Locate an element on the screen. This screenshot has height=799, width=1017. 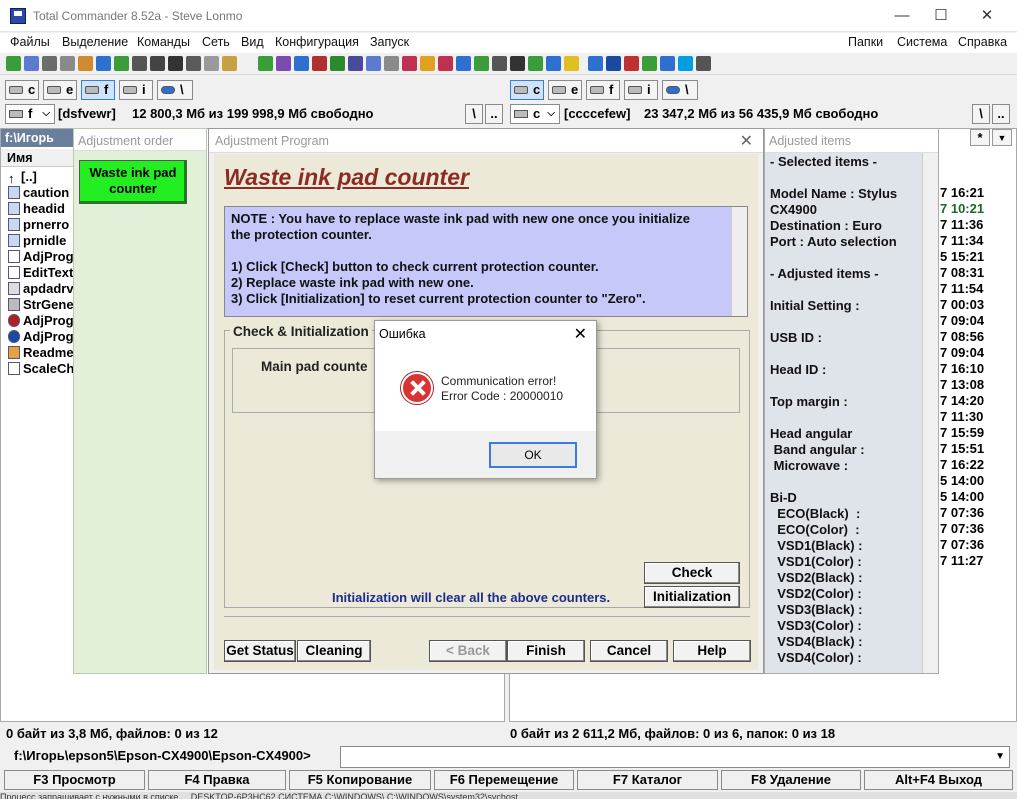
tree-icon is located at coordinates (85, 63).